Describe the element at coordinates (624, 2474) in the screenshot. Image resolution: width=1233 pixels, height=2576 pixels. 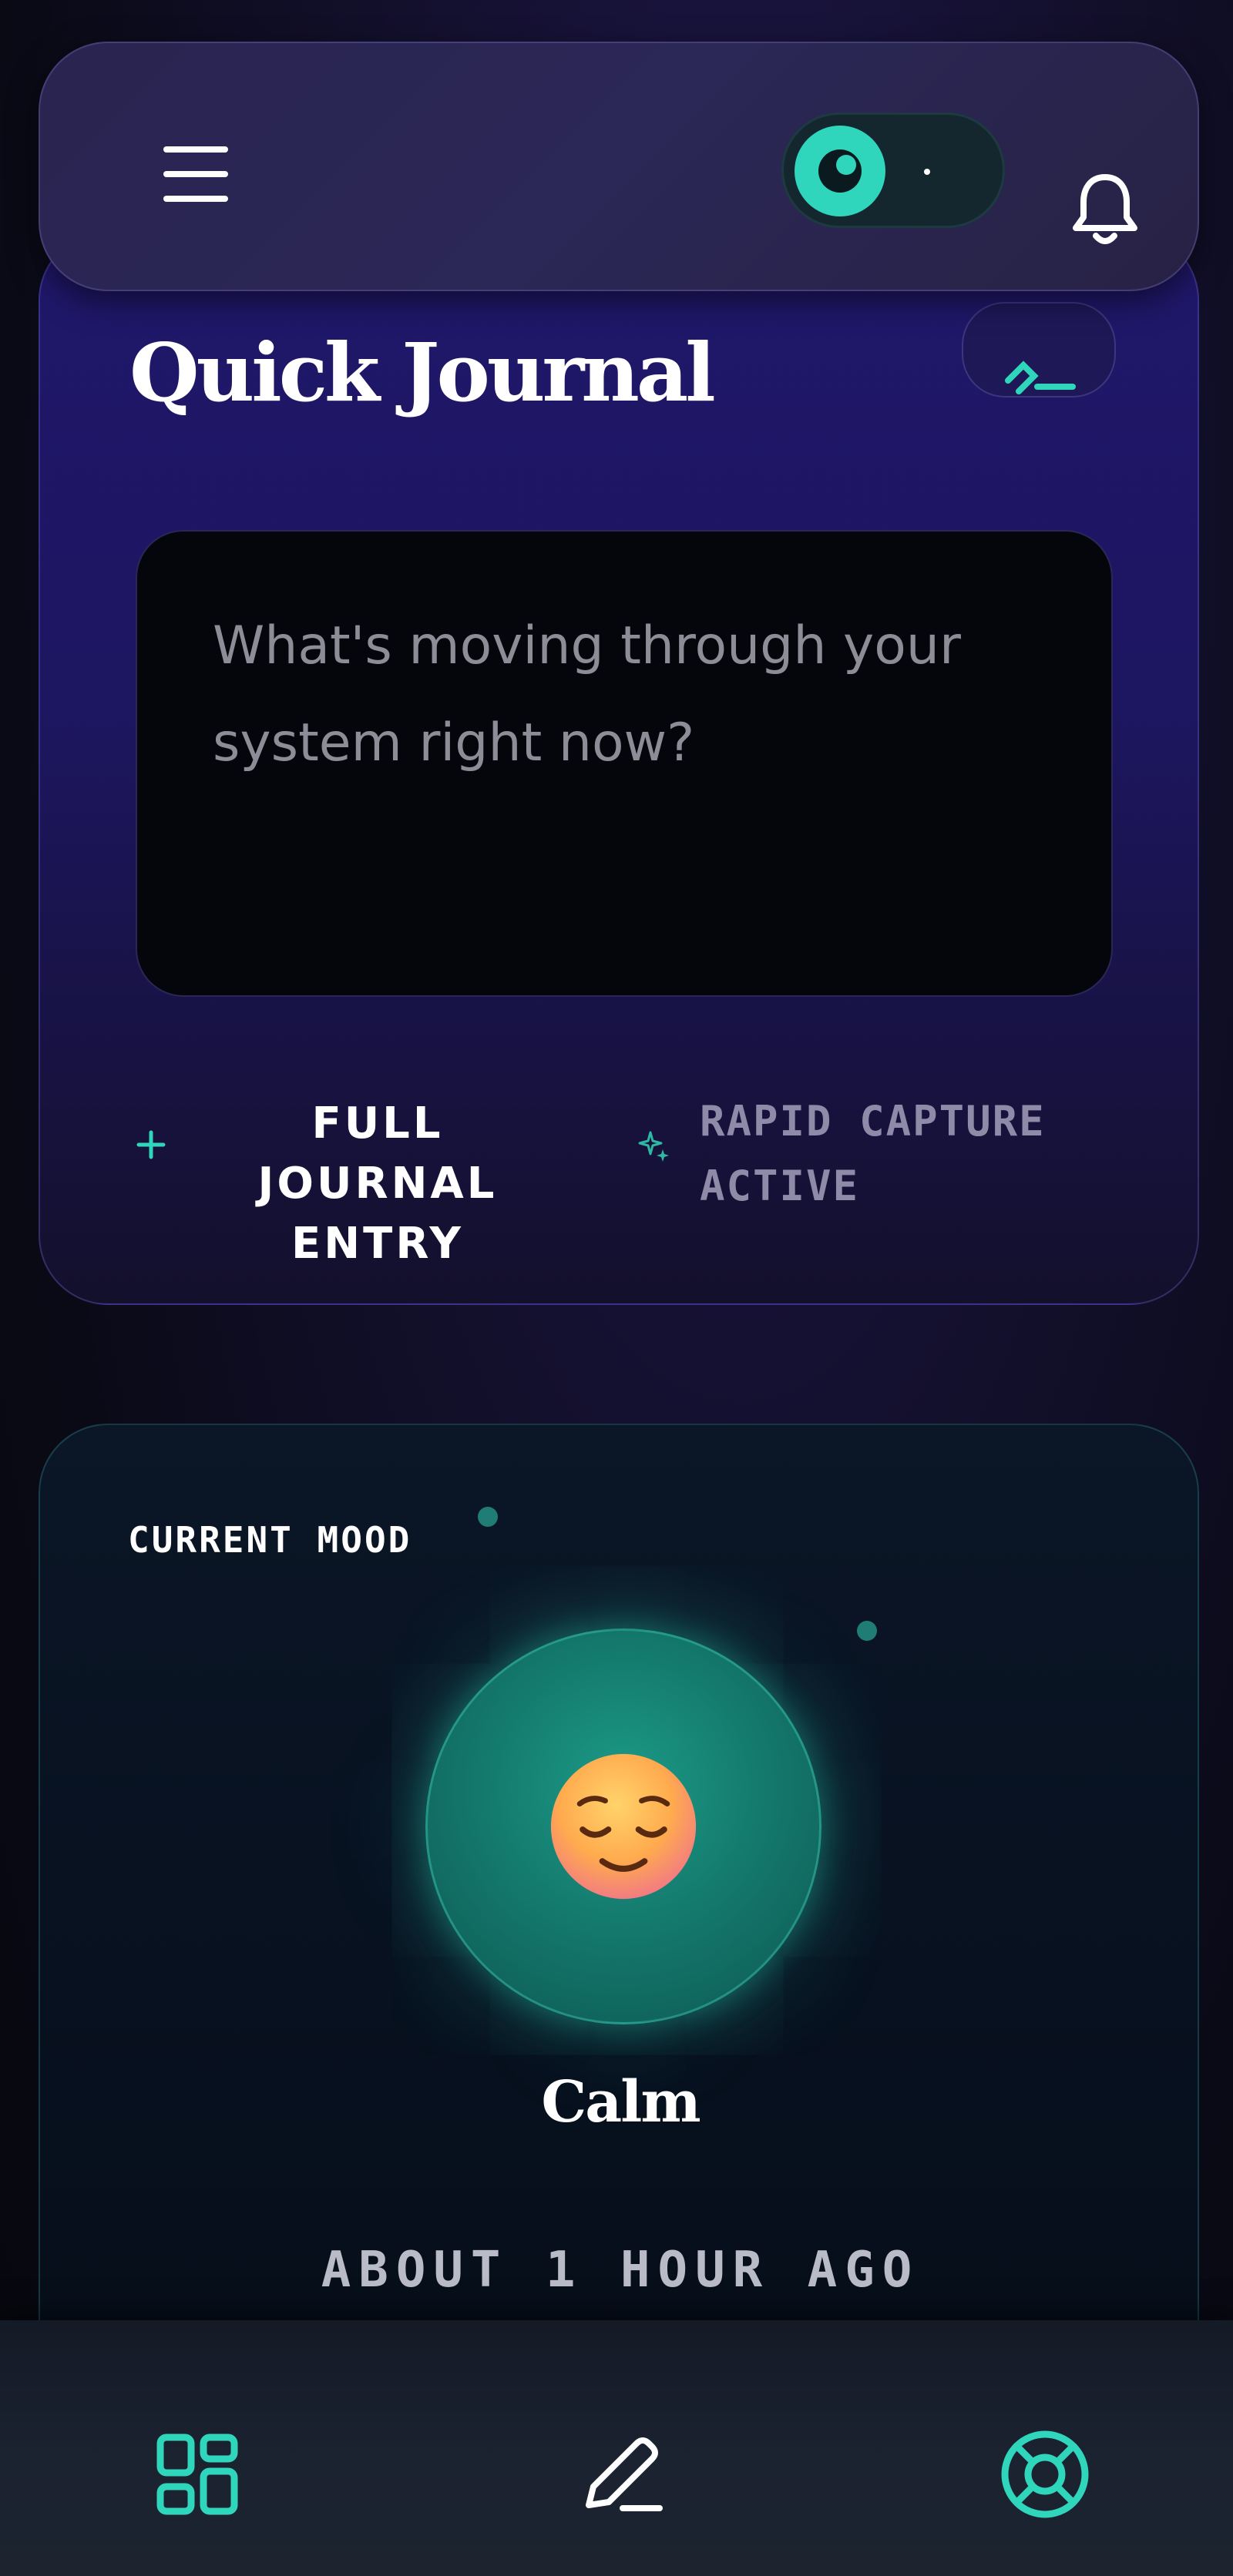
I see `pencil-icon` at that location.